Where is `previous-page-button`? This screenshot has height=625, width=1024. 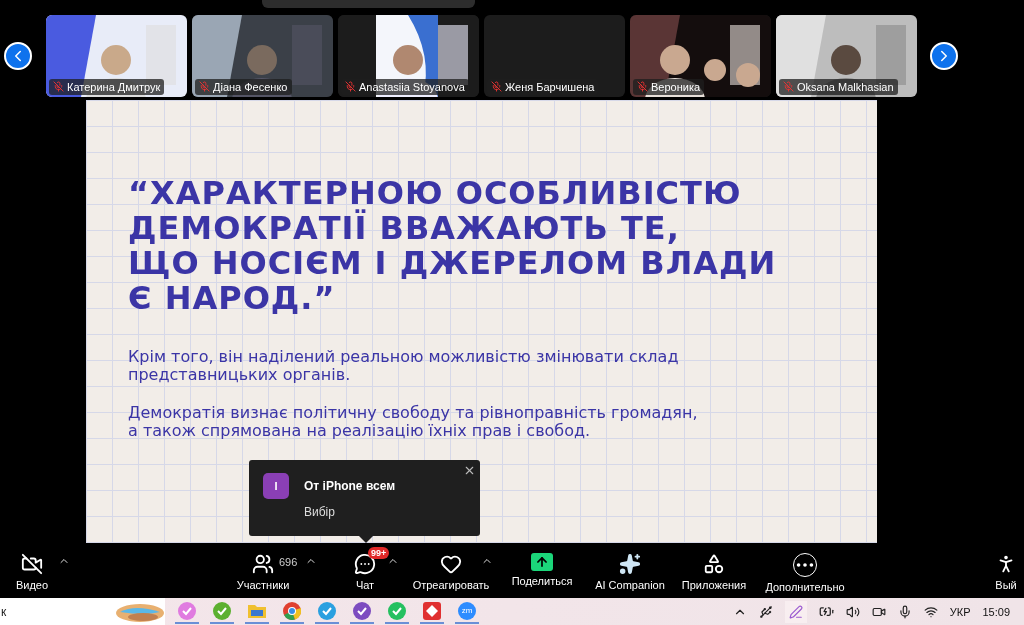
previous-page-button is located at coordinates (18, 55).